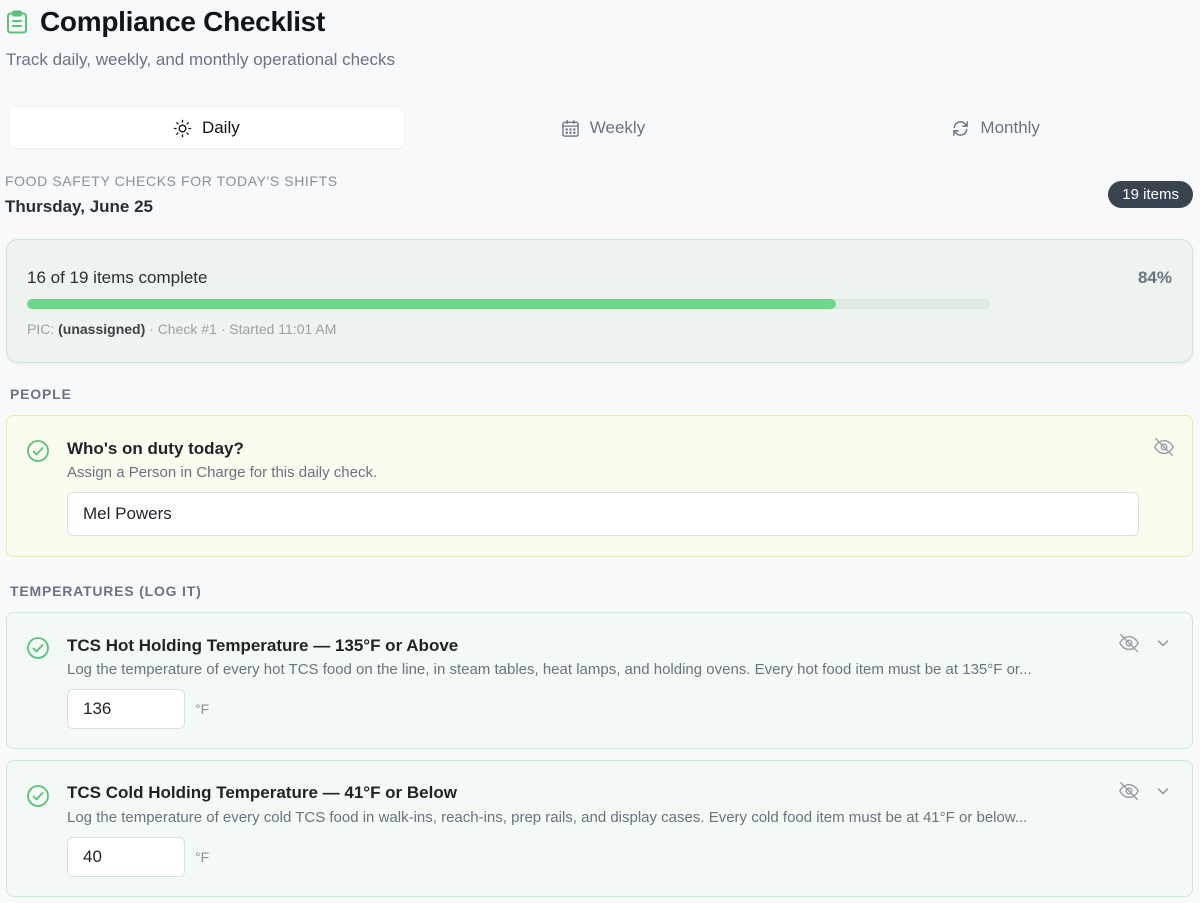  I want to click on tab-label: Weekly, so click(617, 127).